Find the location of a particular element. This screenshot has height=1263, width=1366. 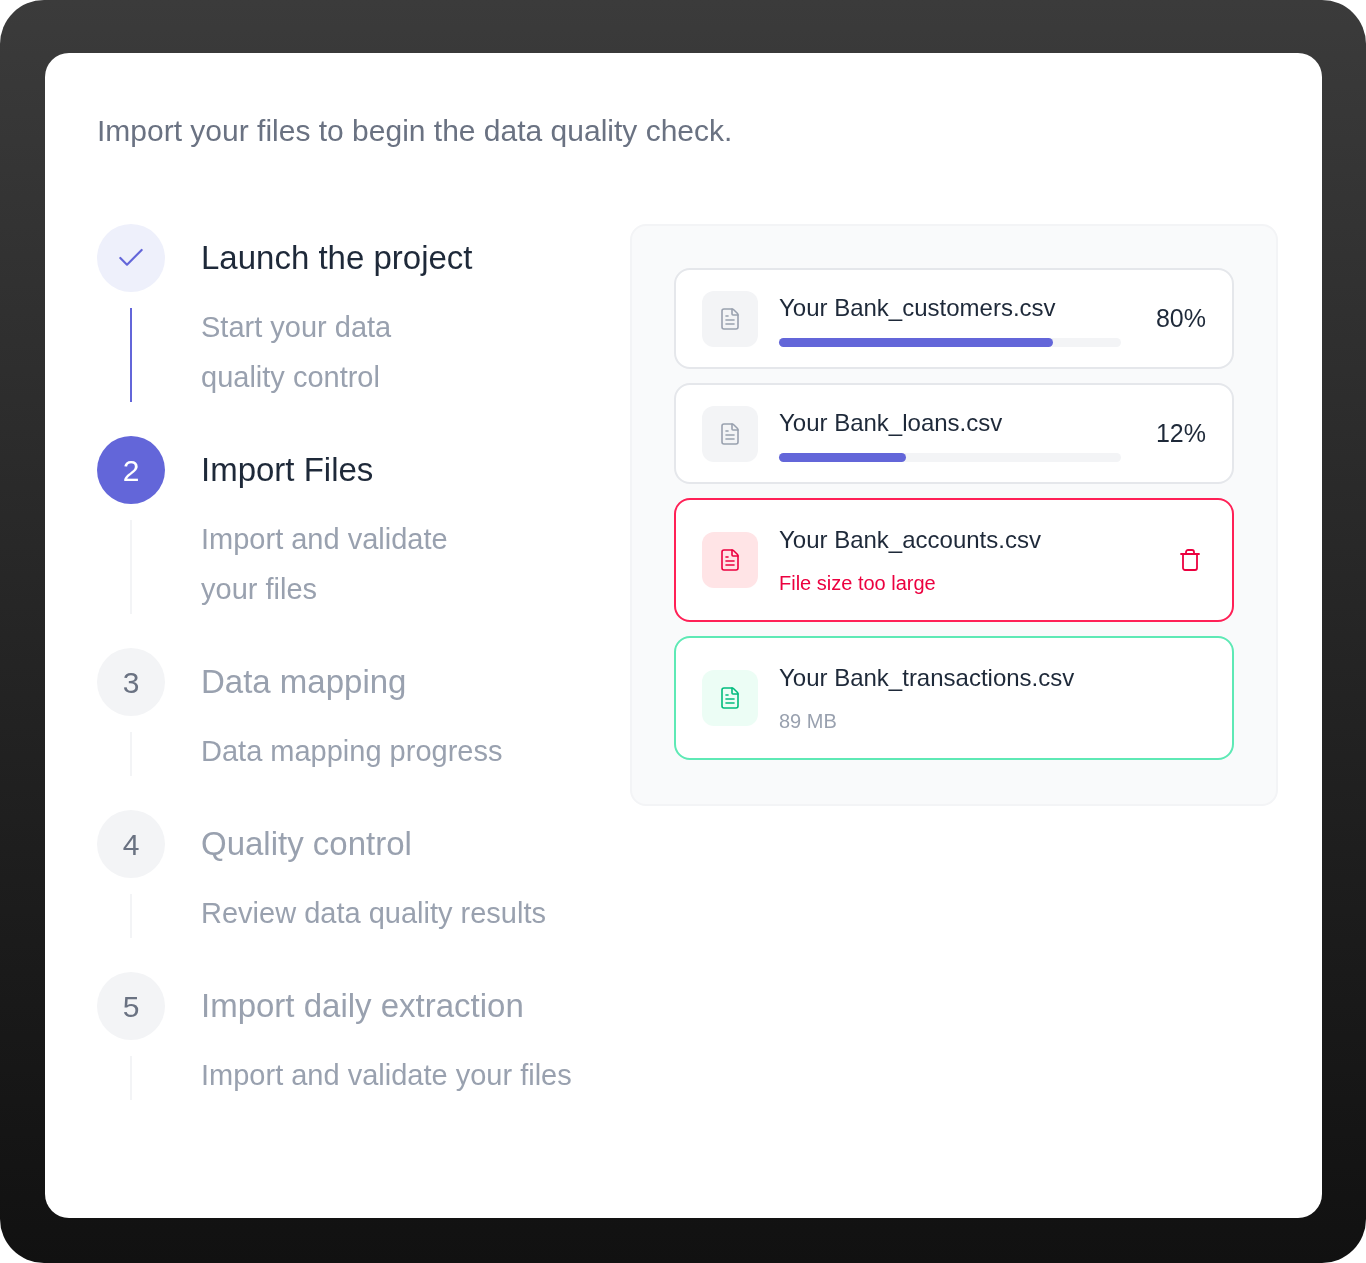

step-indicator: 3 is located at coordinates (131, 682).